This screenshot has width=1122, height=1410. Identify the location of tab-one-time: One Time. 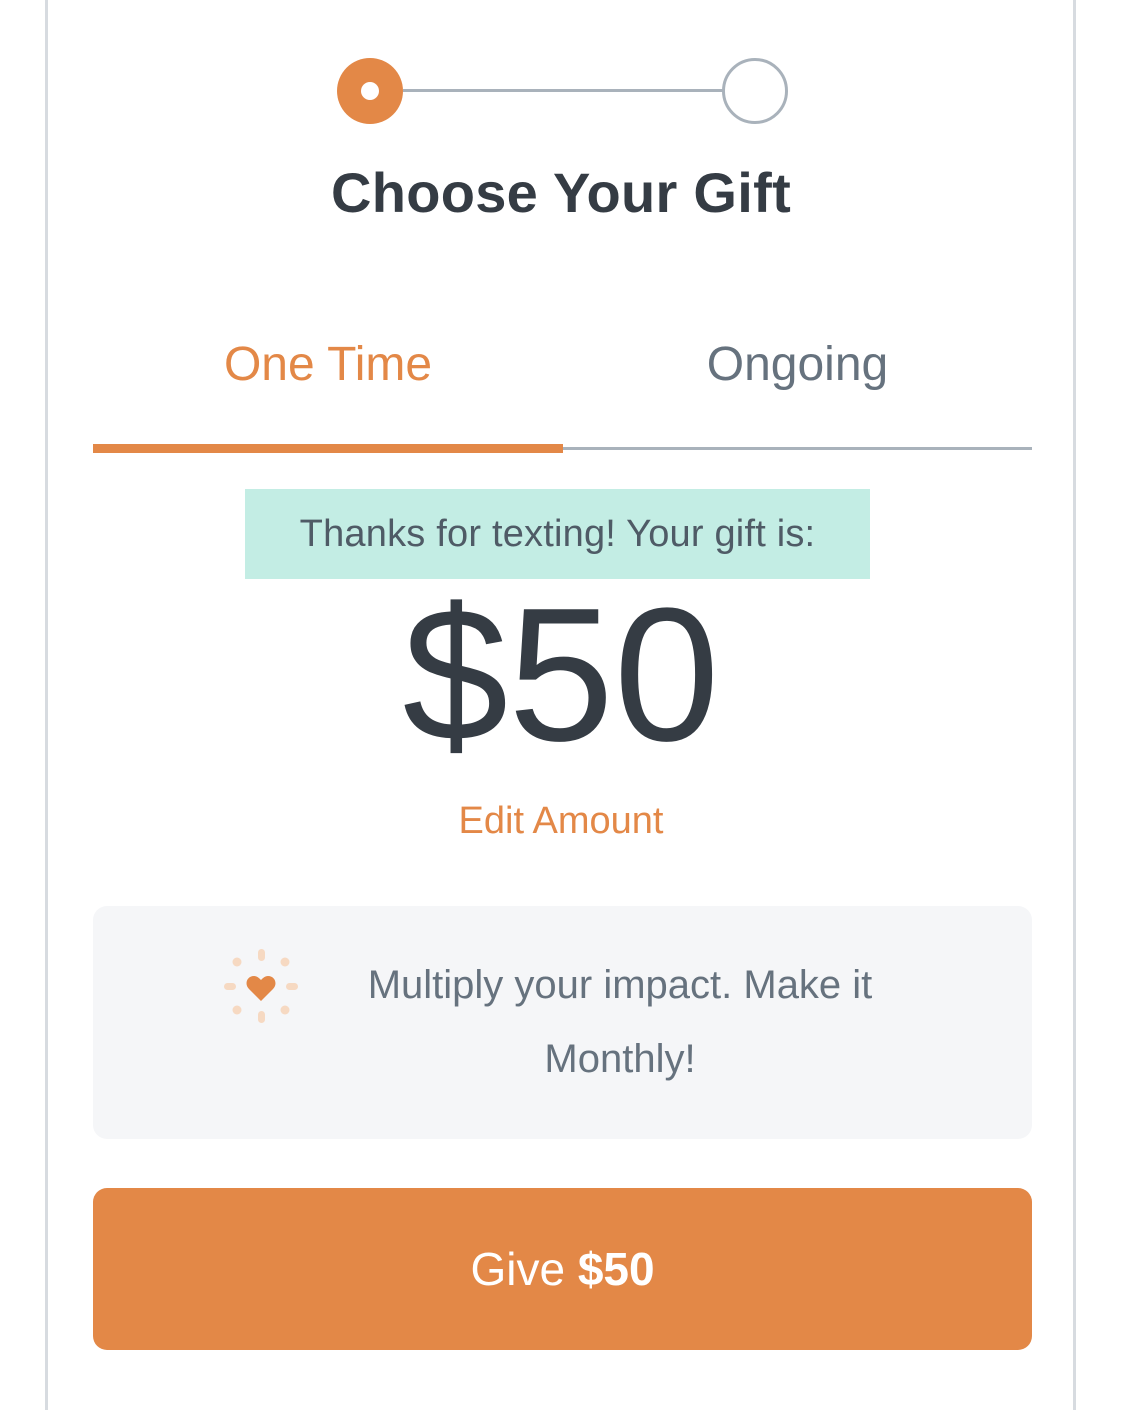
(328, 364).